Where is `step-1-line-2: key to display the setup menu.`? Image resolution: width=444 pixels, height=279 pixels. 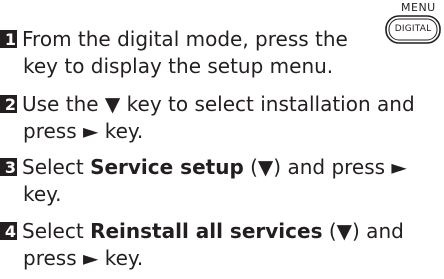
step-1-line-2: key to display the setup menu. is located at coordinates (178, 66).